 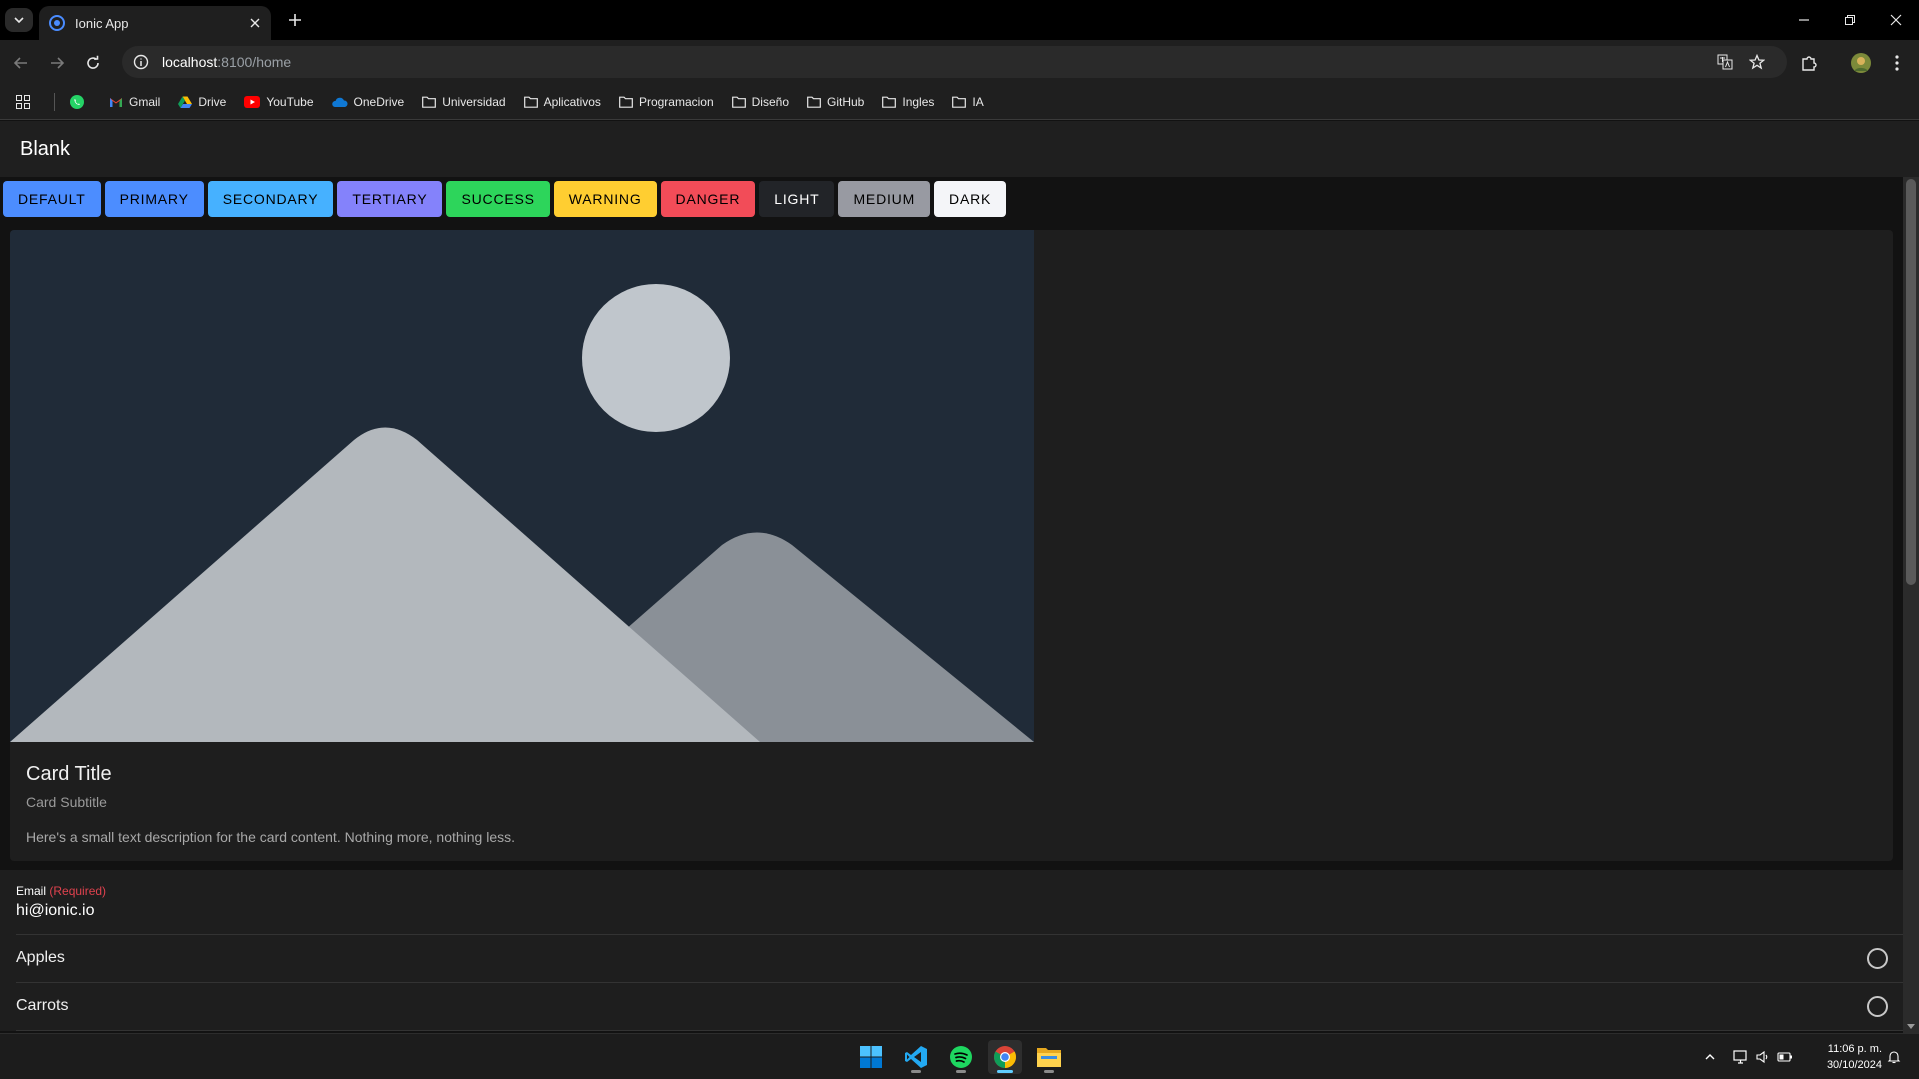 What do you see at coordinates (52, 199) in the screenshot?
I see `button-default: DEFAULT` at bounding box center [52, 199].